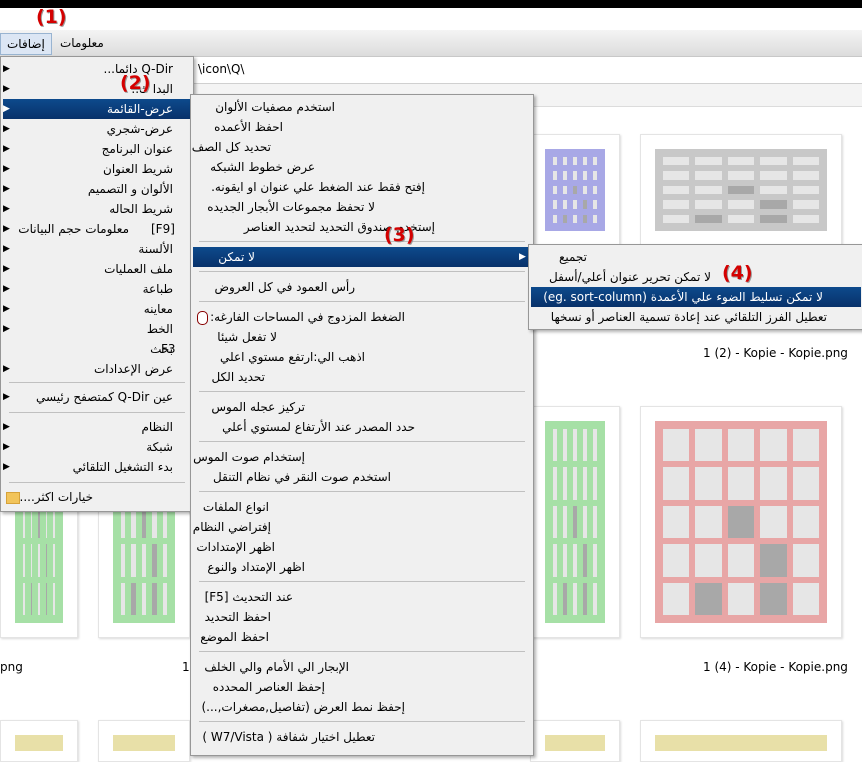 This screenshot has width=862, height=762. I want to click on submenu-item: عرض خطوط الشبكه, so click(362, 167).